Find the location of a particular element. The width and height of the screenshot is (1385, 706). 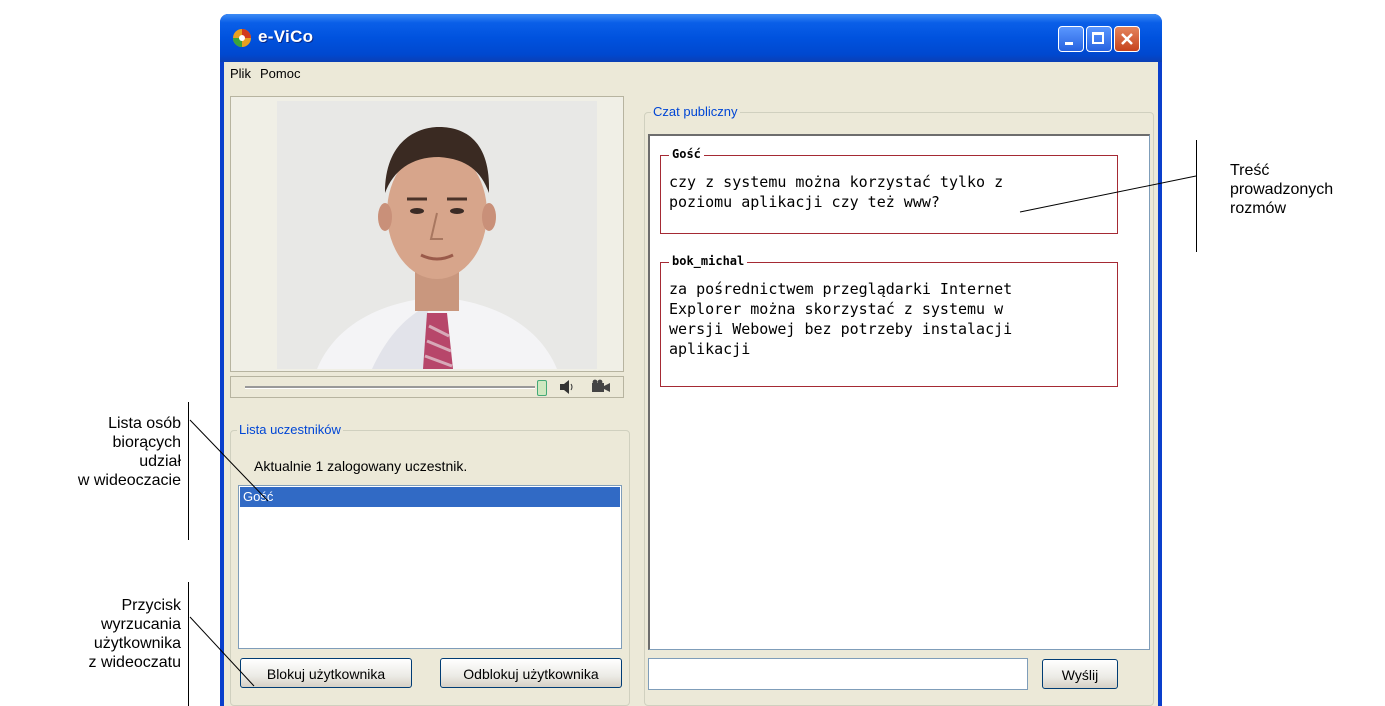

message-author: Gość is located at coordinates (686, 154).